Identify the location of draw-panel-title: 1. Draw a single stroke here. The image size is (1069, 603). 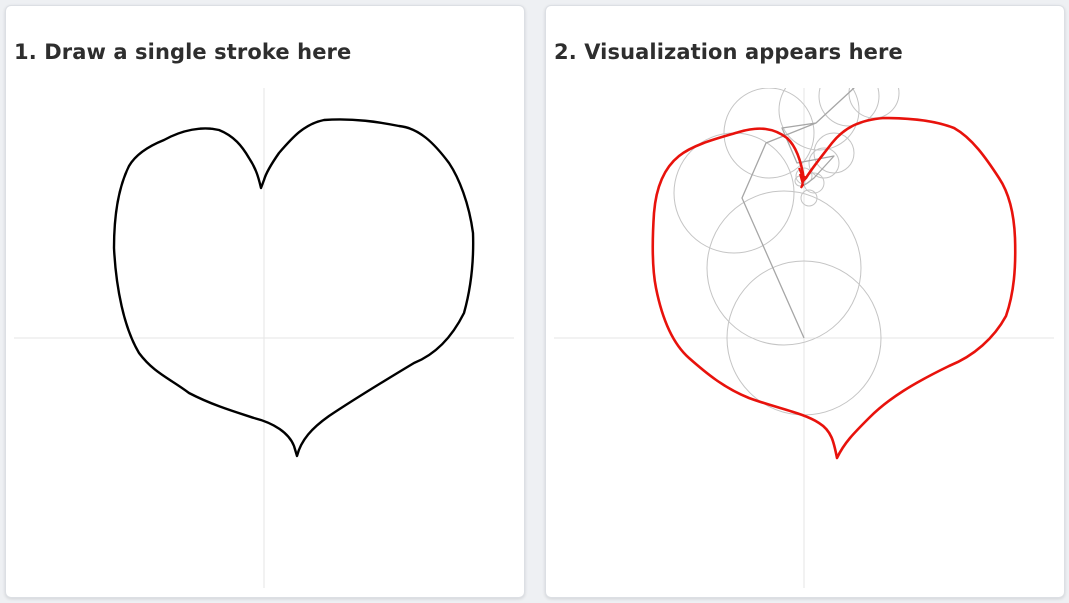
(183, 52).